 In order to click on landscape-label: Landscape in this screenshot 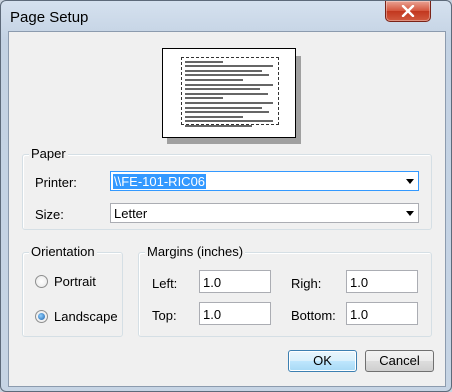, I will do `click(86, 316)`.